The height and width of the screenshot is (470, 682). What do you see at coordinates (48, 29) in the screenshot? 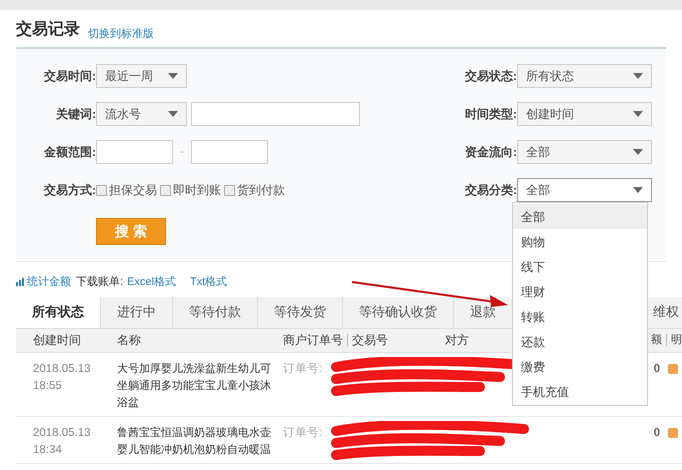
I see `page-title: 交易记录` at bounding box center [48, 29].